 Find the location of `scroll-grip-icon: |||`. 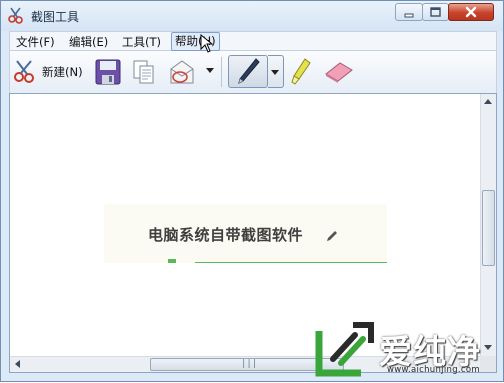

scroll-grip-icon: ||| is located at coordinates (249, 364).